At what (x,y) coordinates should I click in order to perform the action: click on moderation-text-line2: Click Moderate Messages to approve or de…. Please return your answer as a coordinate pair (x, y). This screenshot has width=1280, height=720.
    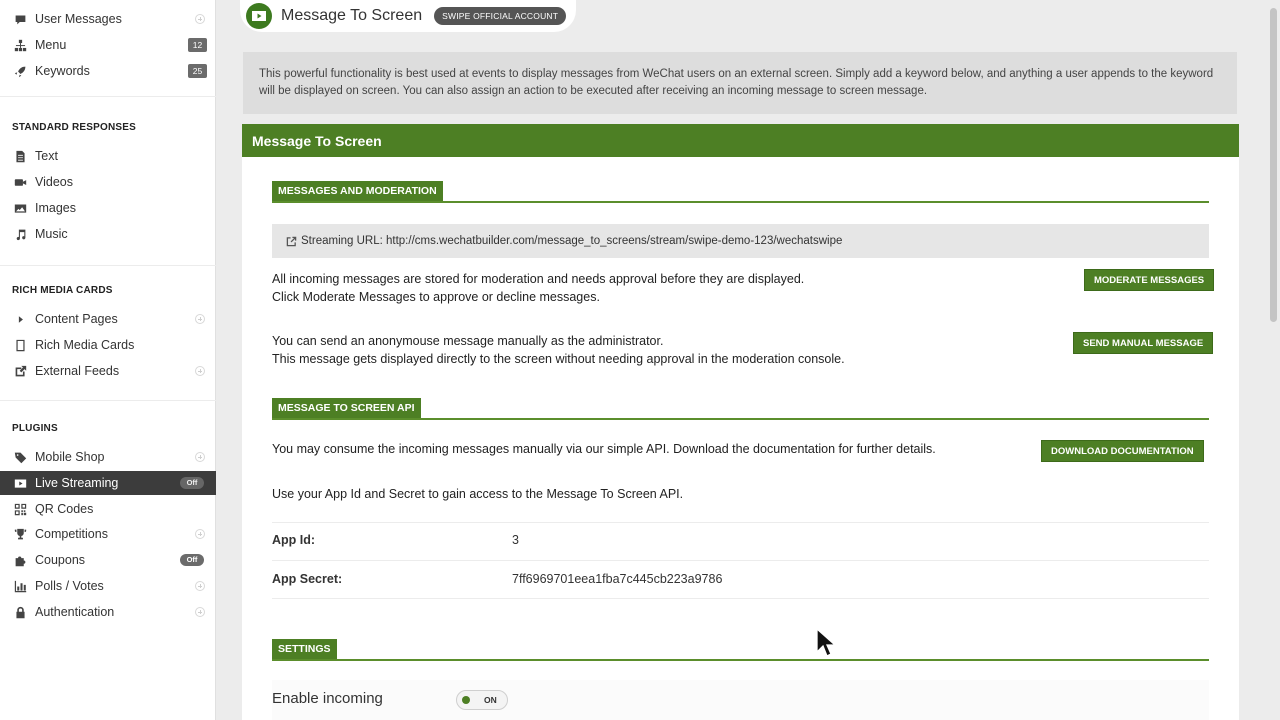
    Looking at the image, I should click on (436, 297).